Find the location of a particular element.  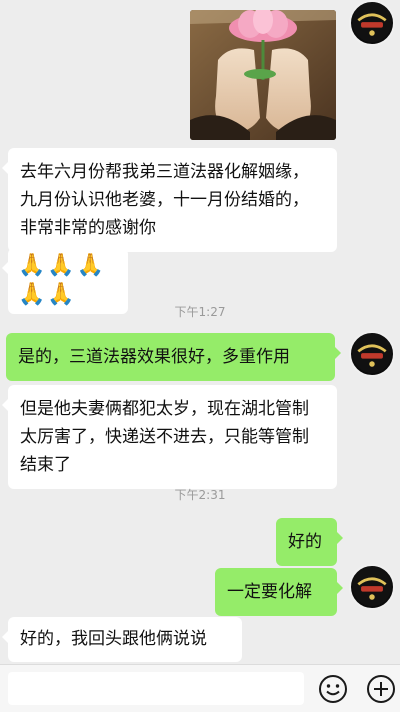

emoji-icon is located at coordinates (333, 689).